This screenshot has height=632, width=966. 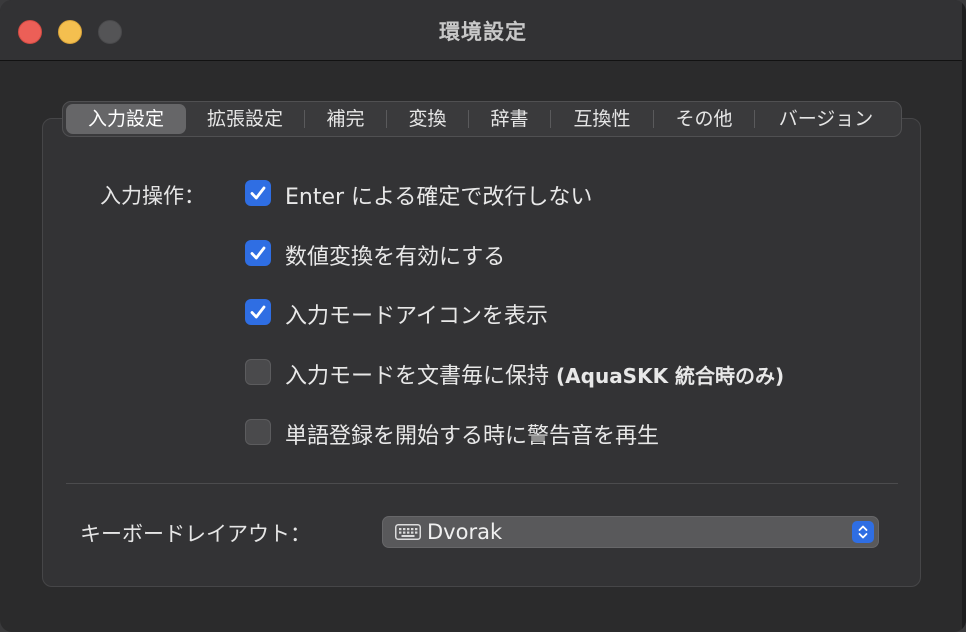 What do you see at coordinates (245, 119) in the screenshot?
I see `tab-extended-settings: 拡張設定` at bounding box center [245, 119].